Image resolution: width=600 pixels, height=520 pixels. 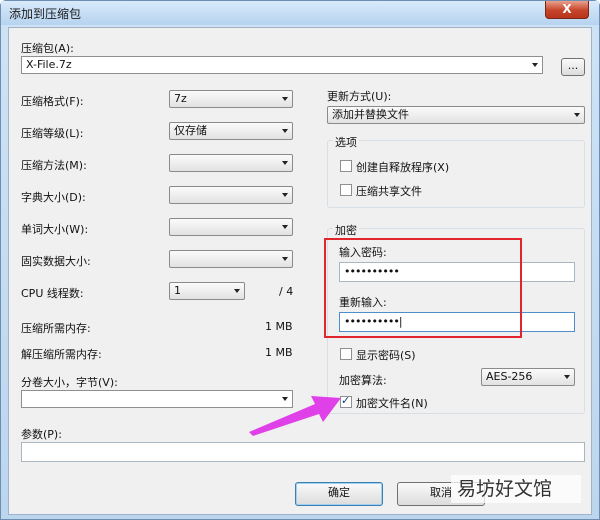 What do you see at coordinates (56, 261) in the screenshot?
I see `solid-label: 固实数据大小:` at bounding box center [56, 261].